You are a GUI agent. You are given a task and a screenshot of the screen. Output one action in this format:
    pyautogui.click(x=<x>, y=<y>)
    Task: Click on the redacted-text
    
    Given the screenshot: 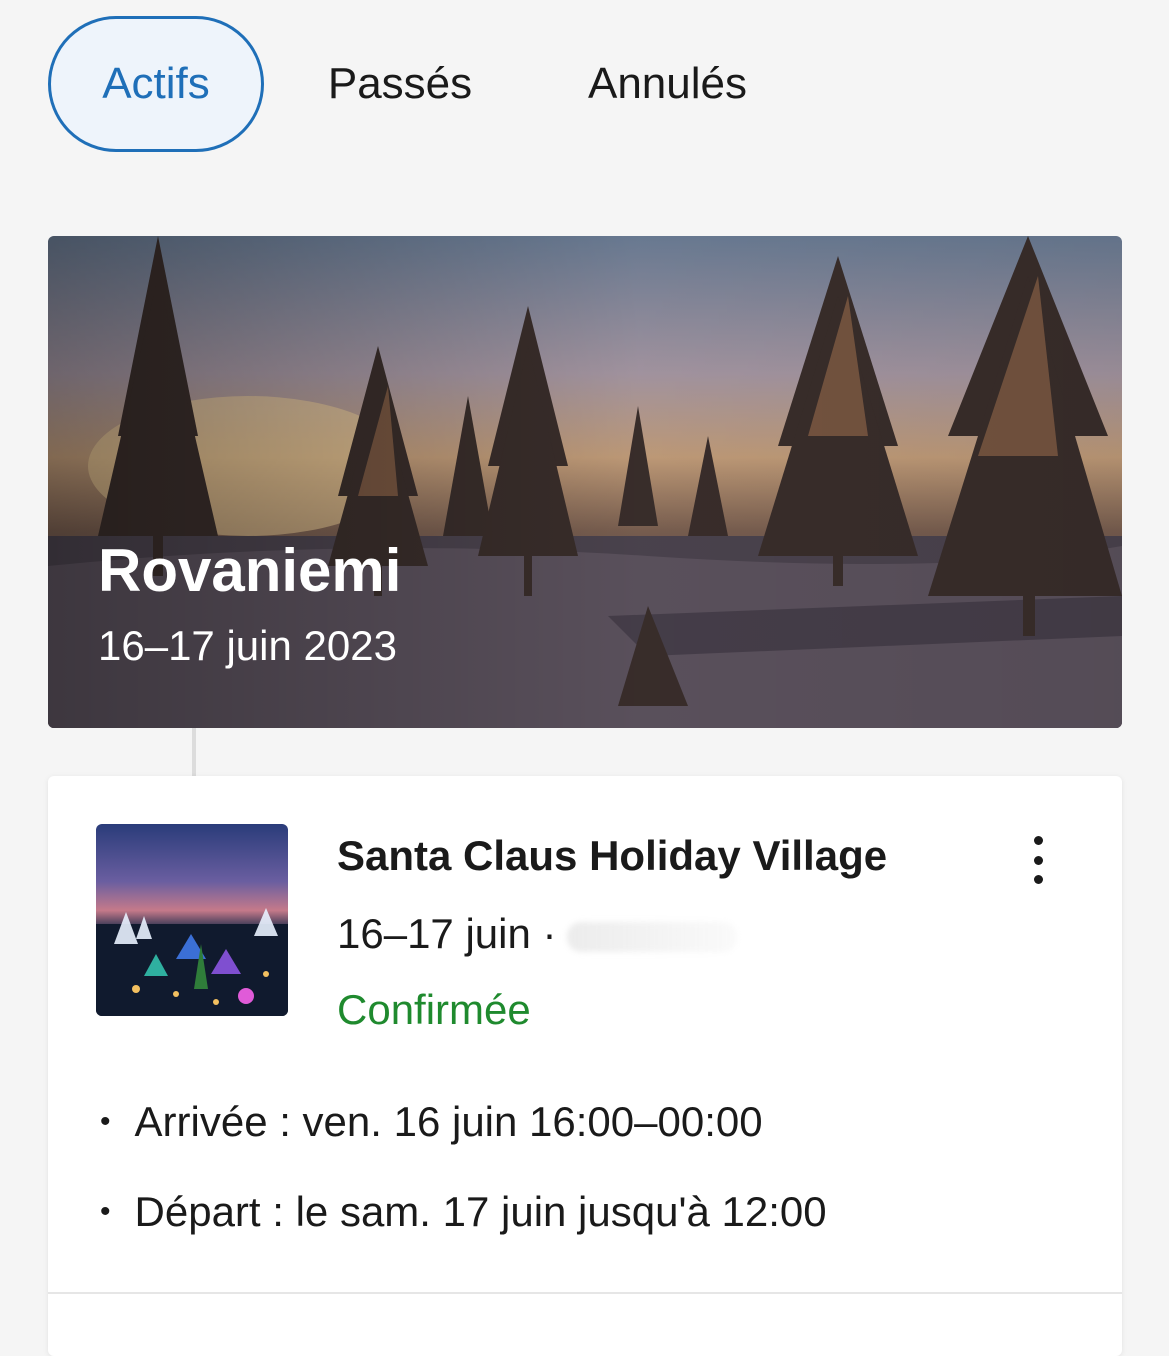 What is the action you would take?
    pyautogui.click(x=651, y=936)
    